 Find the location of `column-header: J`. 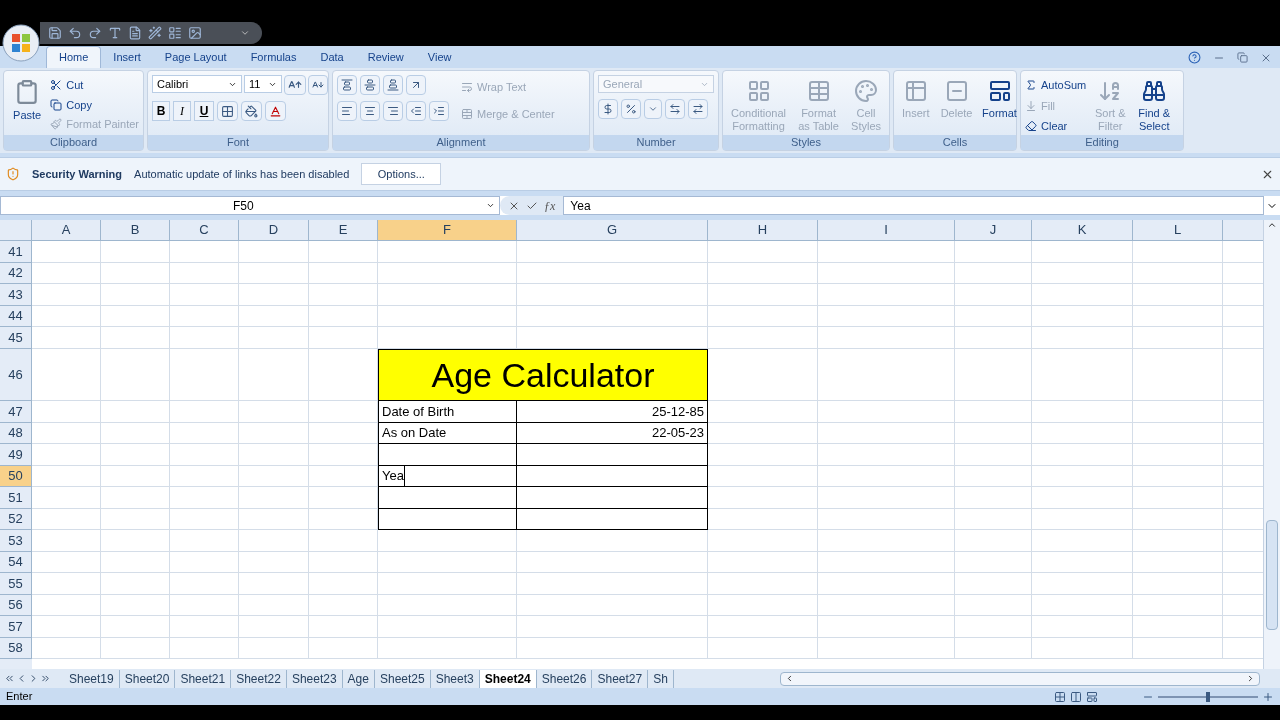

column-header: J is located at coordinates (993, 230).